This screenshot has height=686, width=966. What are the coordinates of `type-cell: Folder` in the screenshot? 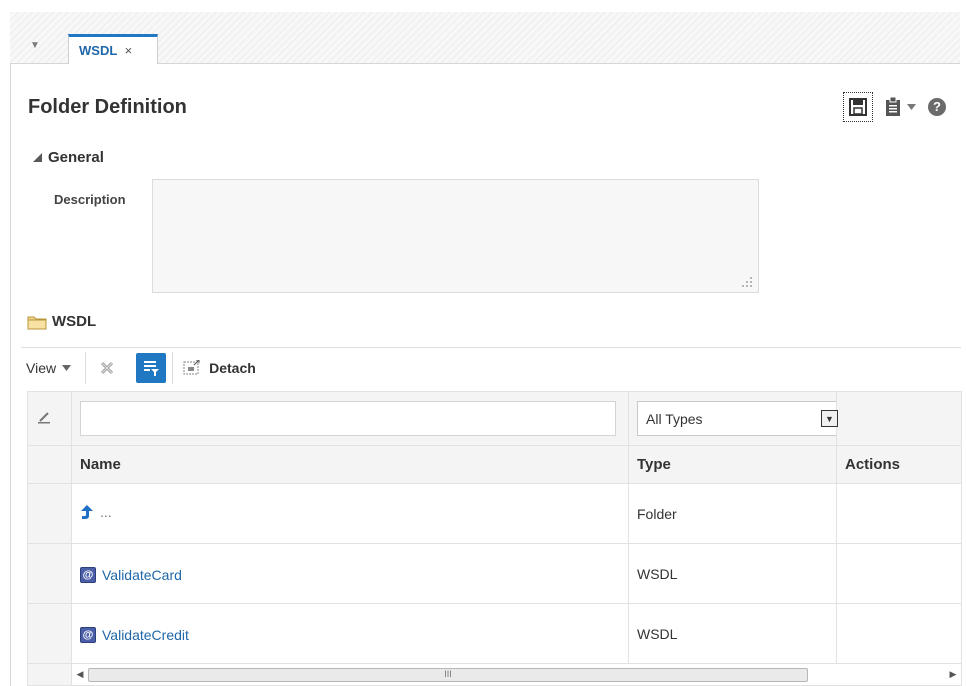 It's located at (732, 513).